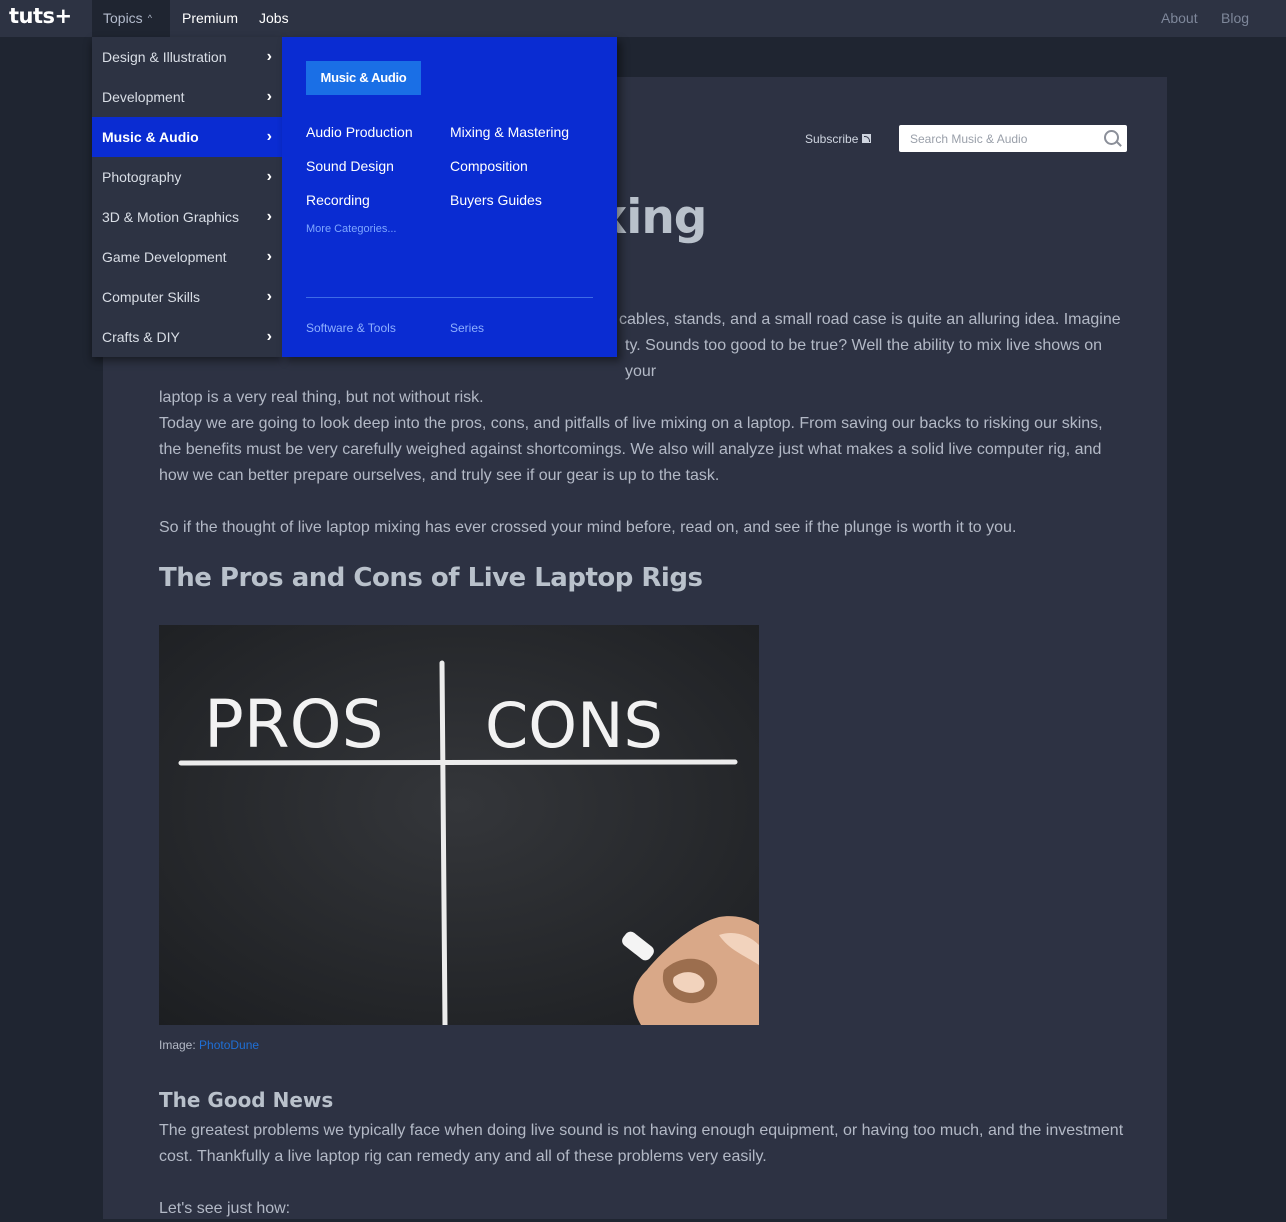 The width and height of the screenshot is (1286, 1222). I want to click on subcategory-composition: Composition, so click(489, 166).